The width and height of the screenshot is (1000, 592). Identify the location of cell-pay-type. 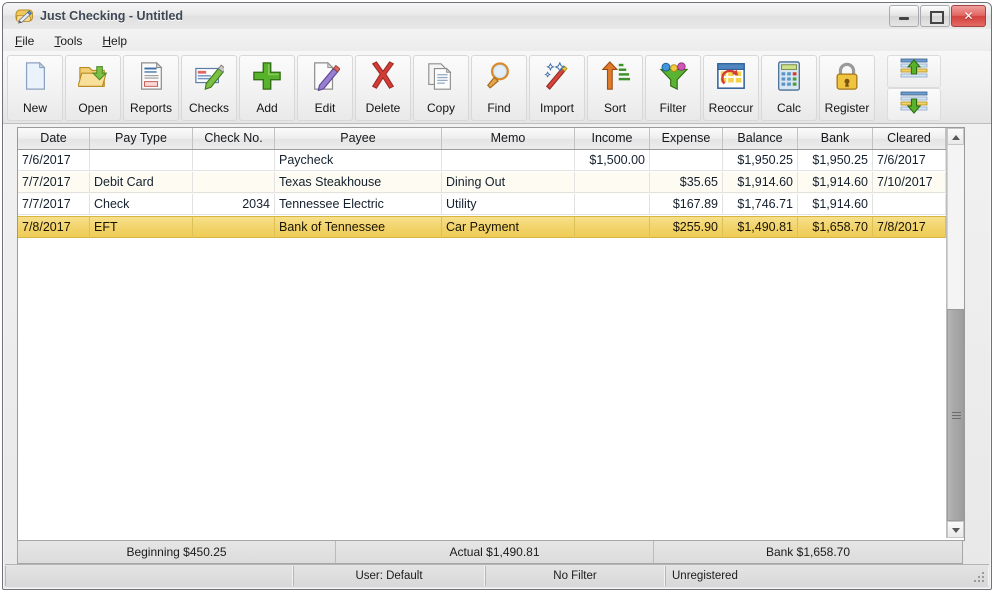
(141, 160).